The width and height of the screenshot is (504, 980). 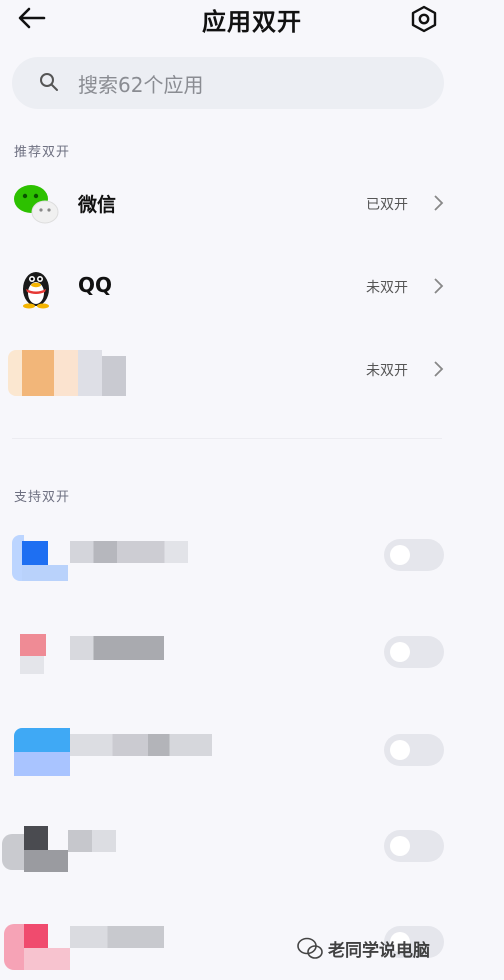 What do you see at coordinates (97, 205) in the screenshot?
I see `app-name: 微信` at bounding box center [97, 205].